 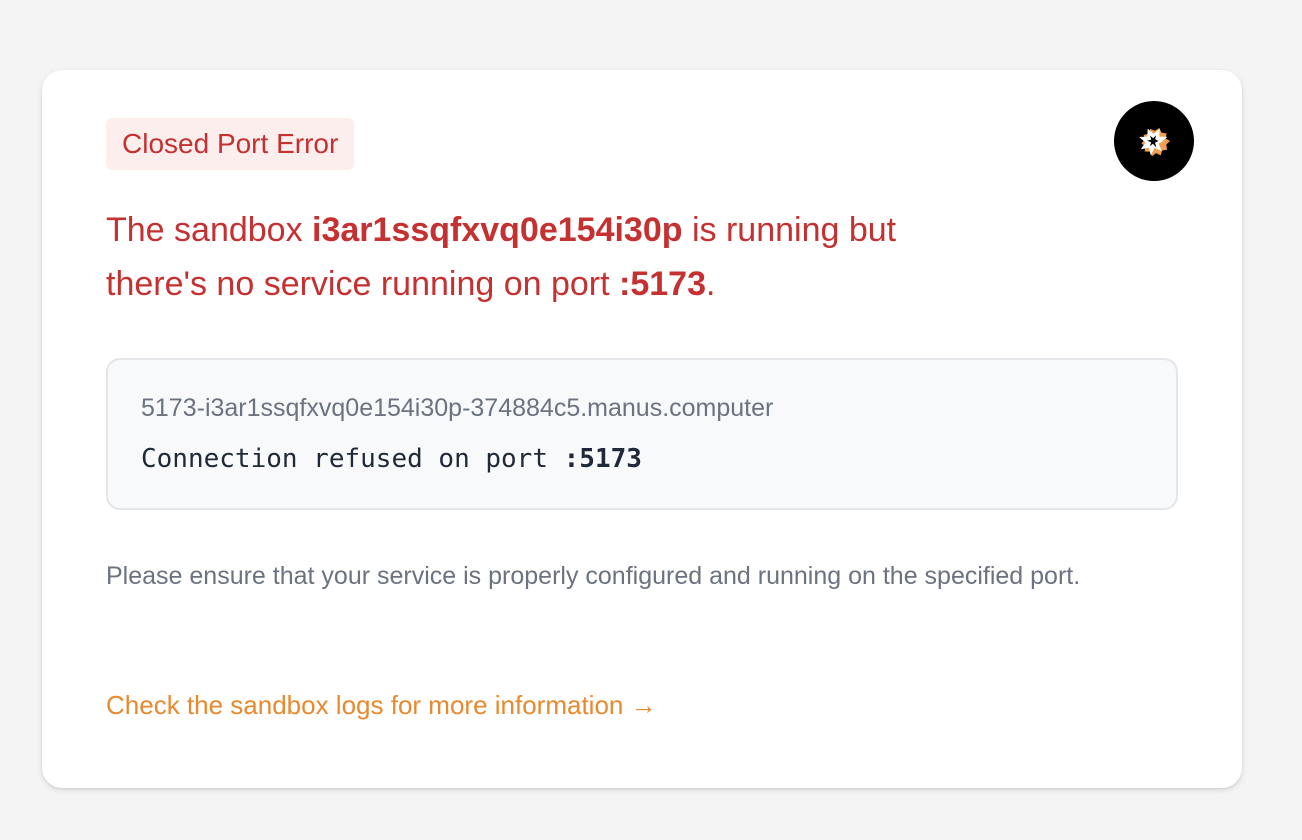 What do you see at coordinates (230, 144) in the screenshot?
I see `error-badge: Closed Port Error` at bounding box center [230, 144].